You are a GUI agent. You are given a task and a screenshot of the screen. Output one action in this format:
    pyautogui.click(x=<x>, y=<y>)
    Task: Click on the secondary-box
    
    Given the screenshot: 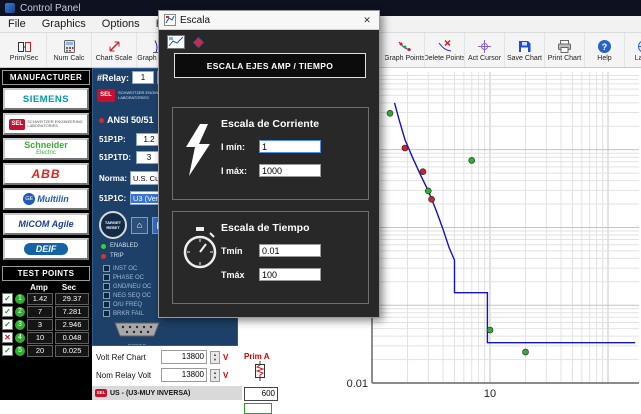 What is the action you would take?
    pyautogui.click(x=258, y=408)
    